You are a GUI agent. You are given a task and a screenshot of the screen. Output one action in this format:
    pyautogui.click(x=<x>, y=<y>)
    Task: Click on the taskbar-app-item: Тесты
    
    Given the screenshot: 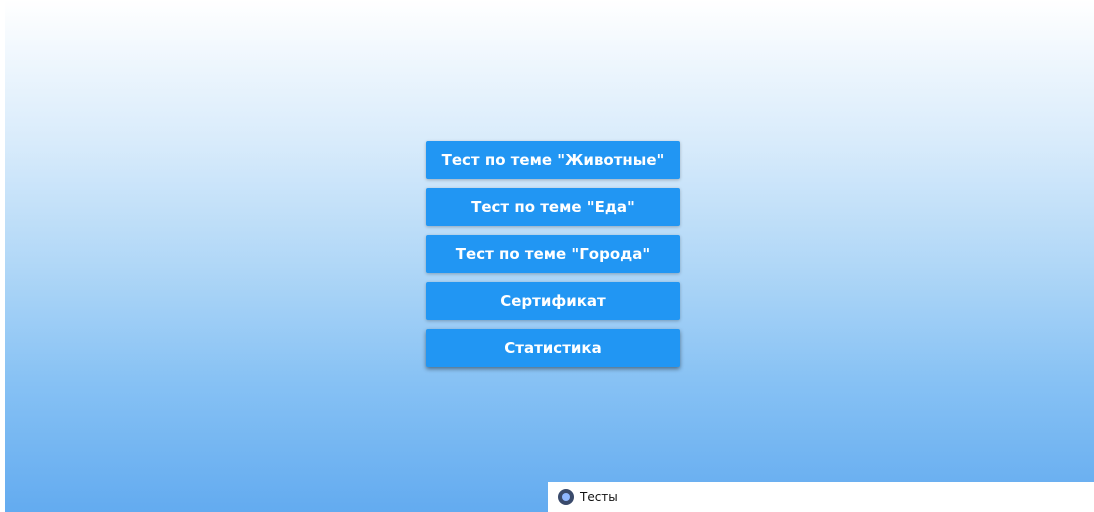 What is the action you would take?
    pyautogui.click(x=821, y=497)
    